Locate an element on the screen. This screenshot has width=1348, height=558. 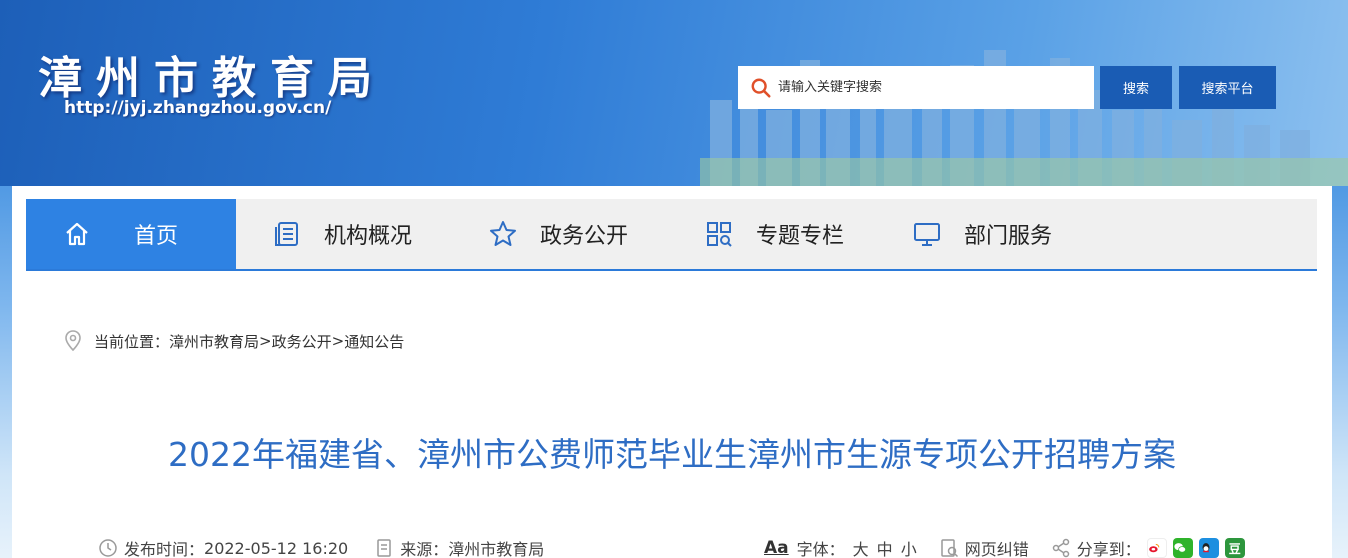
document-list-icon is located at coordinates (287, 234).